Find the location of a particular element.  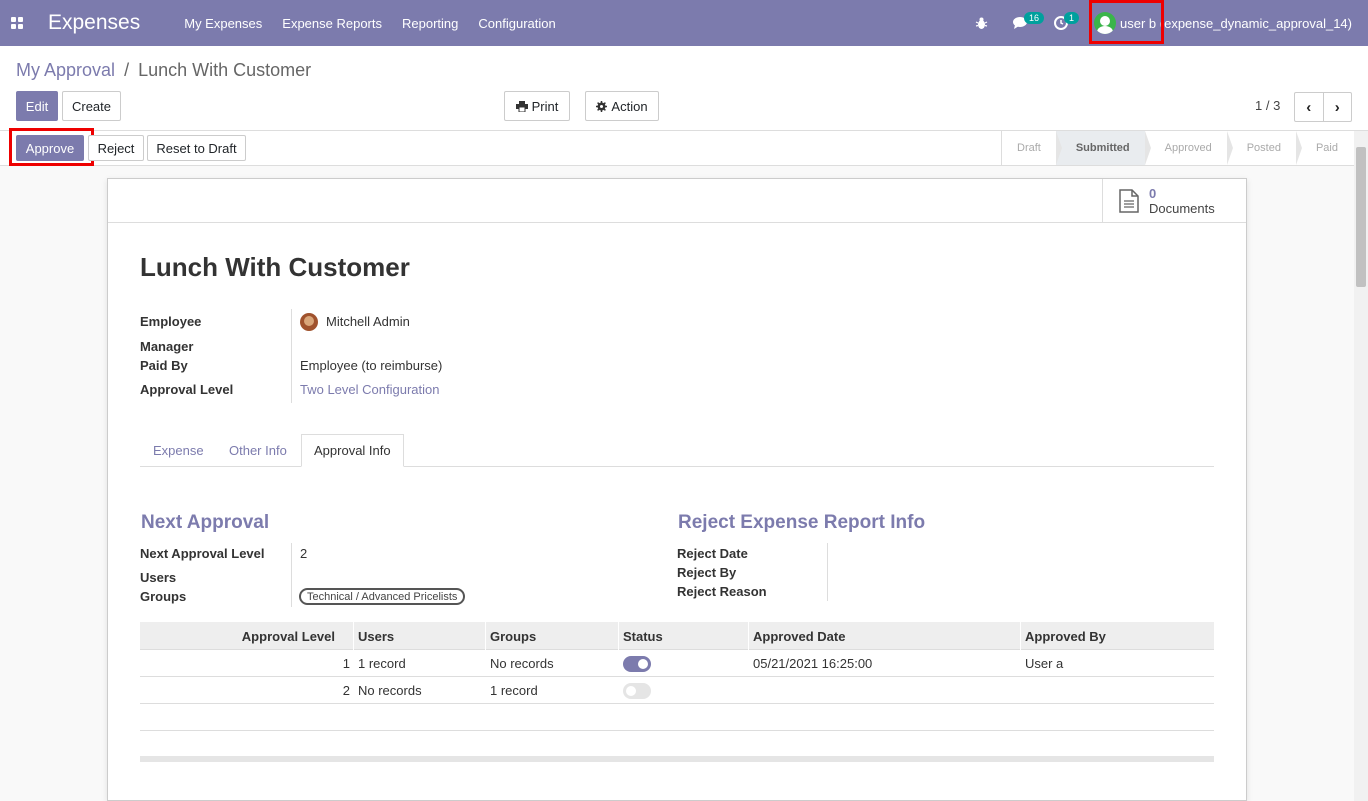

field-divider is located at coordinates (291, 356).